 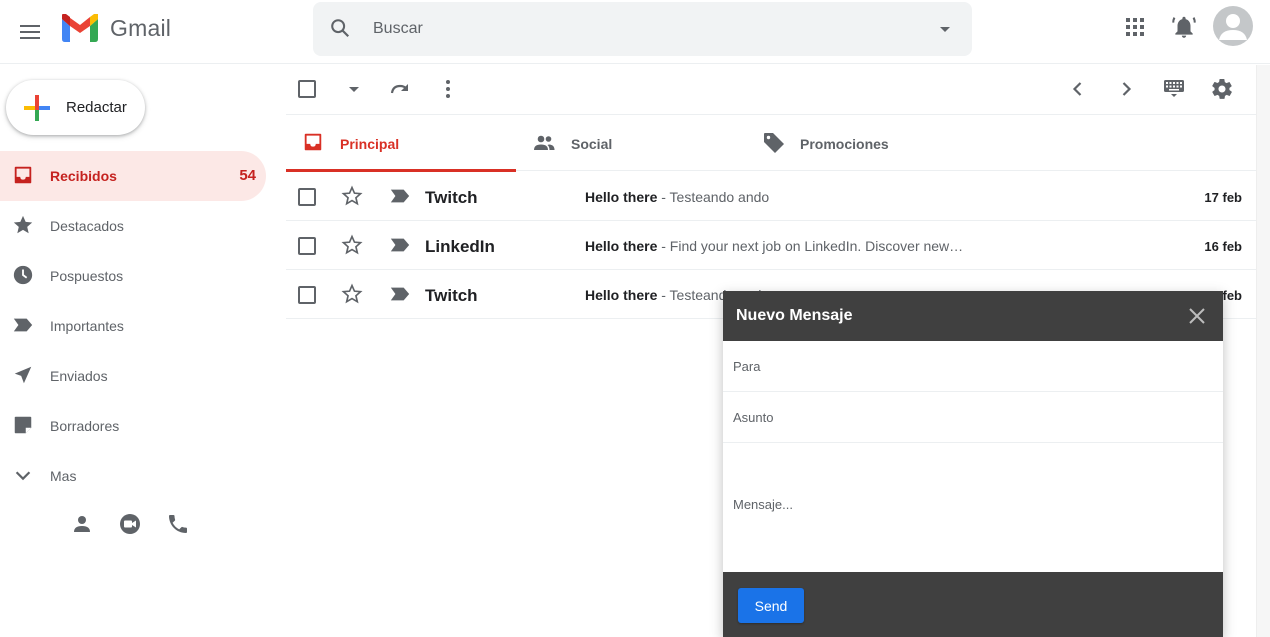 I want to click on tab-label: Social, so click(x=592, y=144).